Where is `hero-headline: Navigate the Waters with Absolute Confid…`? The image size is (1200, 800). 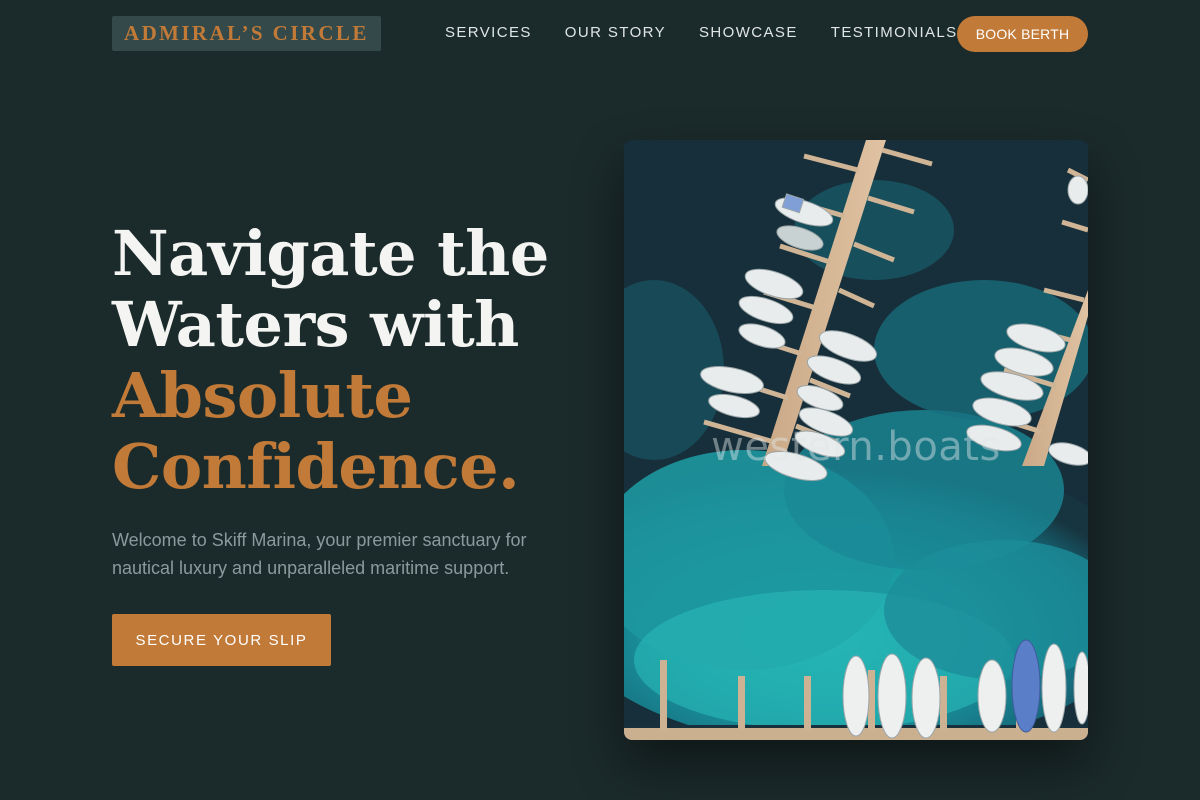
hero-headline: Navigate the Waters with Absolute Confid… is located at coordinates (330, 360).